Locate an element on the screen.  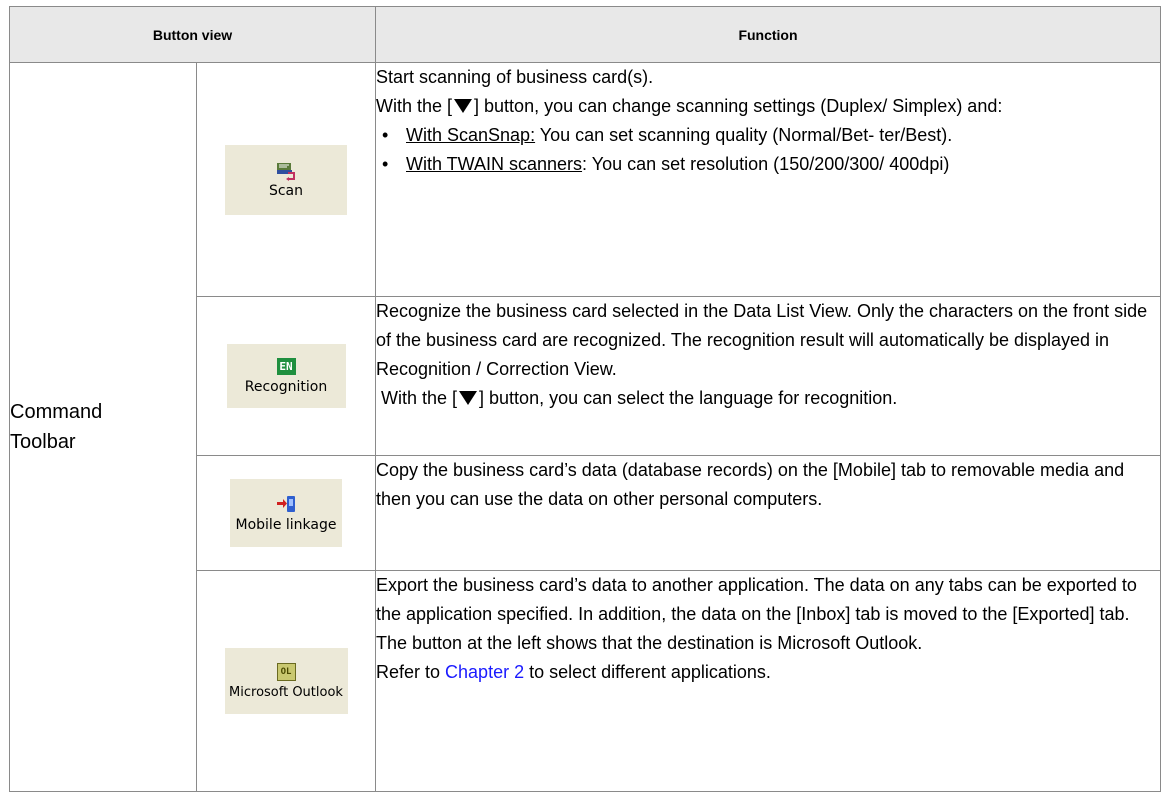
scan-button-label: Scan is located at coordinates (286, 191).